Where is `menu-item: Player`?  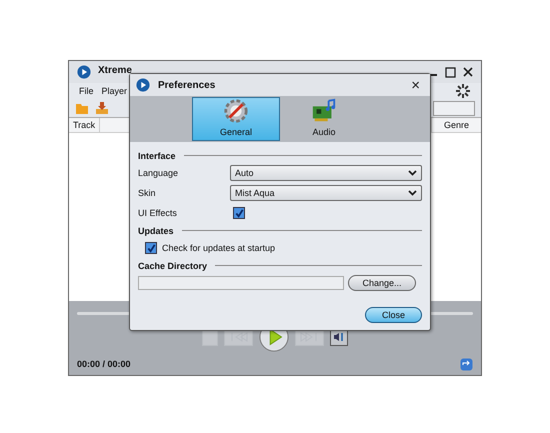
menu-item: Player is located at coordinates (115, 91).